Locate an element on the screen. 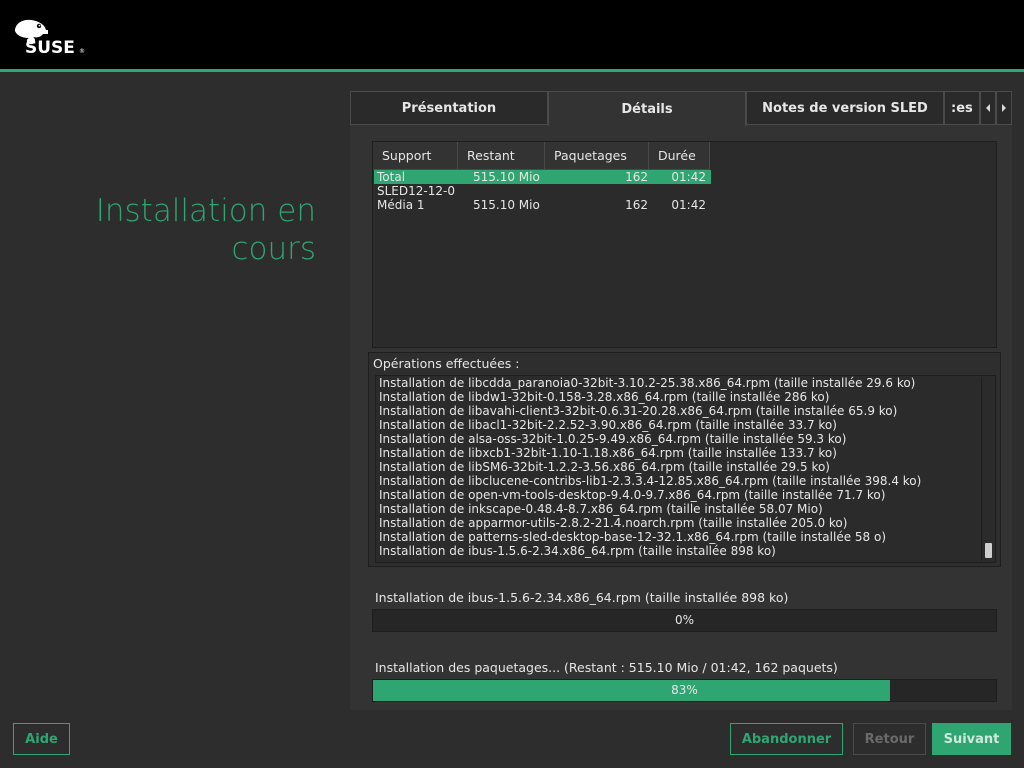  chevron-right-icon is located at coordinates (1004, 108).